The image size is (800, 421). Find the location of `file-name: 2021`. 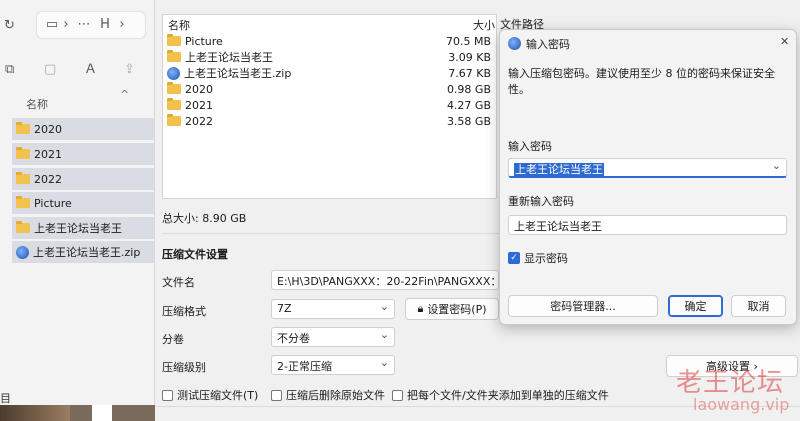

file-name: 2021 is located at coordinates (199, 105).